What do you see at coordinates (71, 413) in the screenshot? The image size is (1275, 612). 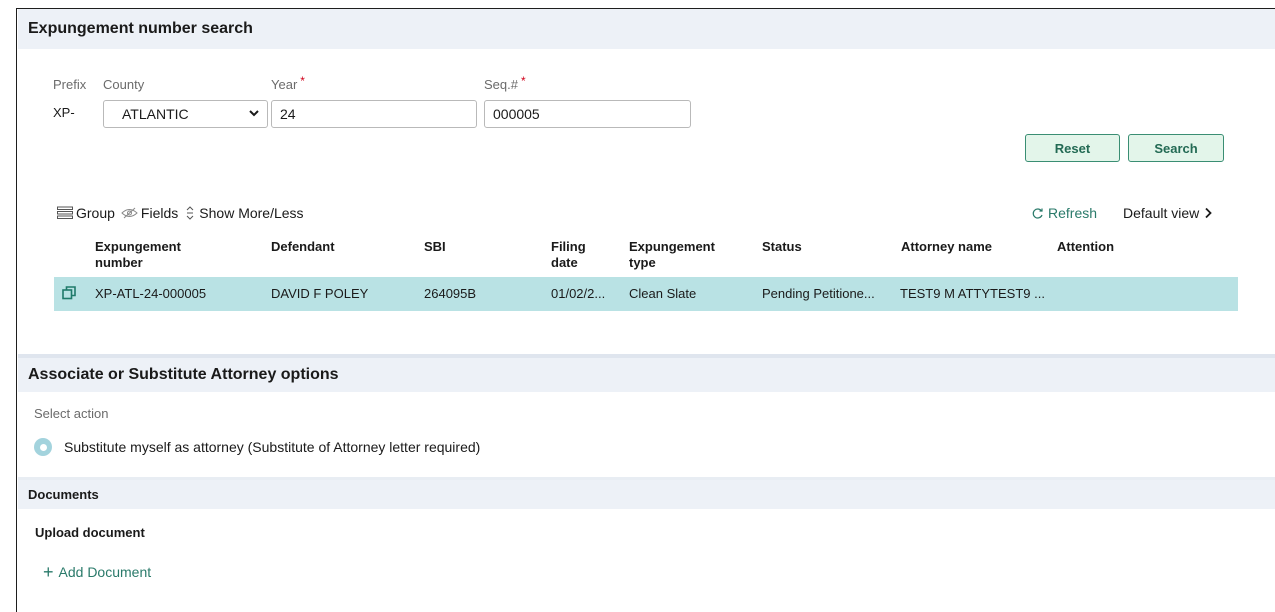 I see `select-action-label: Select action` at bounding box center [71, 413].